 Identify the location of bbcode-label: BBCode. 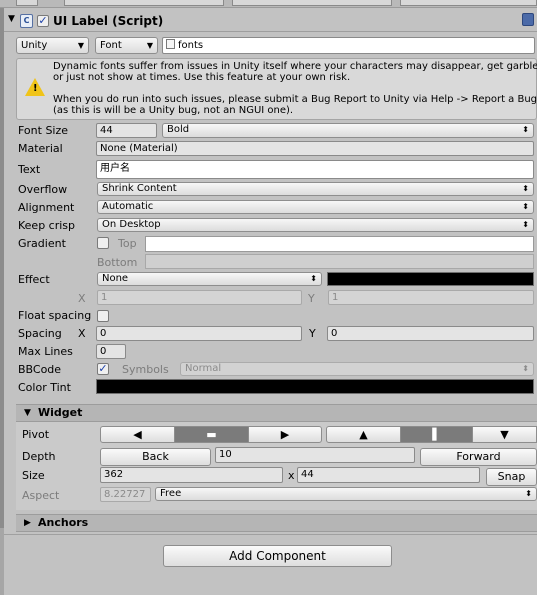
(40, 369).